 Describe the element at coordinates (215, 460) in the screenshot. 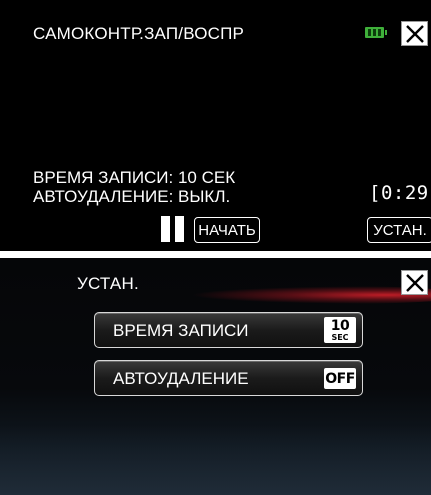

I see `decorative-haze` at that location.